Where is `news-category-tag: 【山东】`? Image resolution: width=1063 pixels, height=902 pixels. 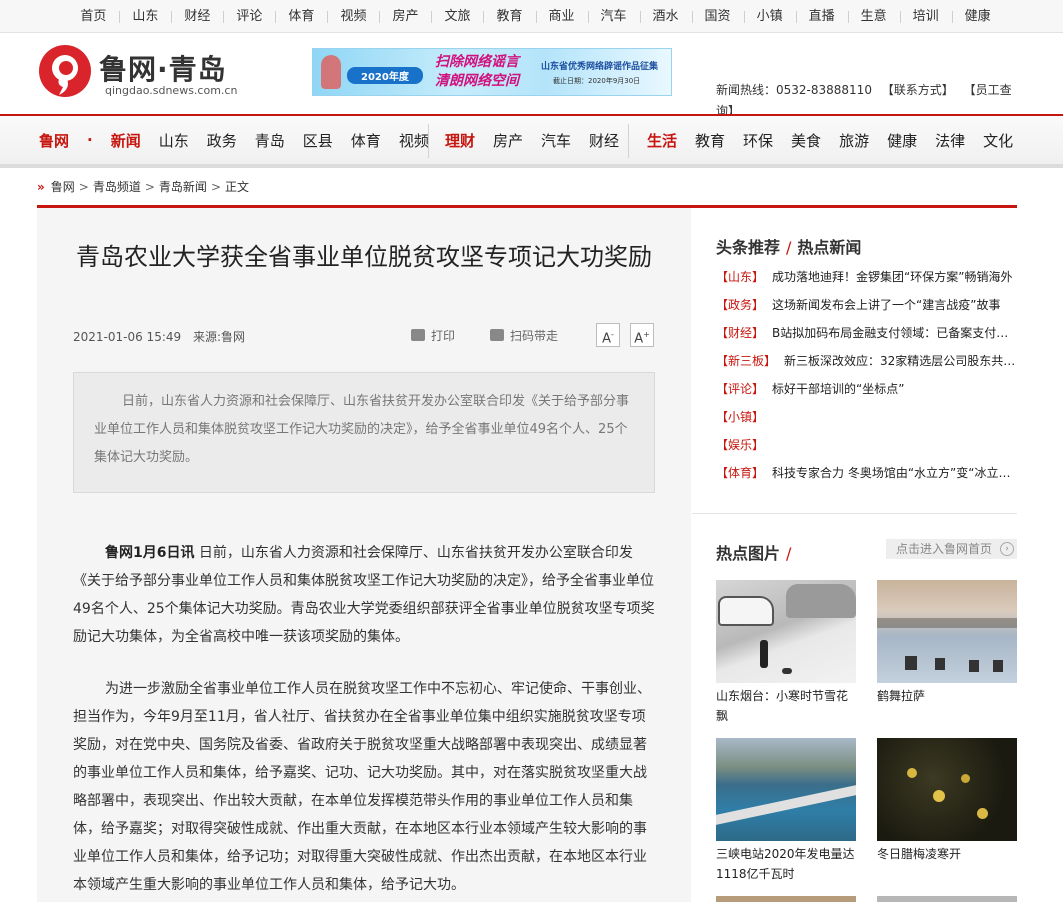
news-category-tag: 【山东】 is located at coordinates (740, 277).